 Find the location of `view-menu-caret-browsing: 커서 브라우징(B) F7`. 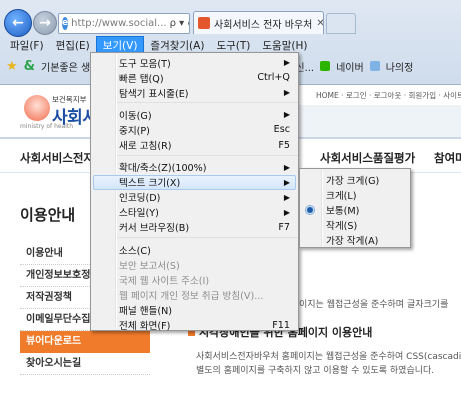

view-menu-caret-browsing: 커서 브라우징(B) F7 is located at coordinates (194, 227).